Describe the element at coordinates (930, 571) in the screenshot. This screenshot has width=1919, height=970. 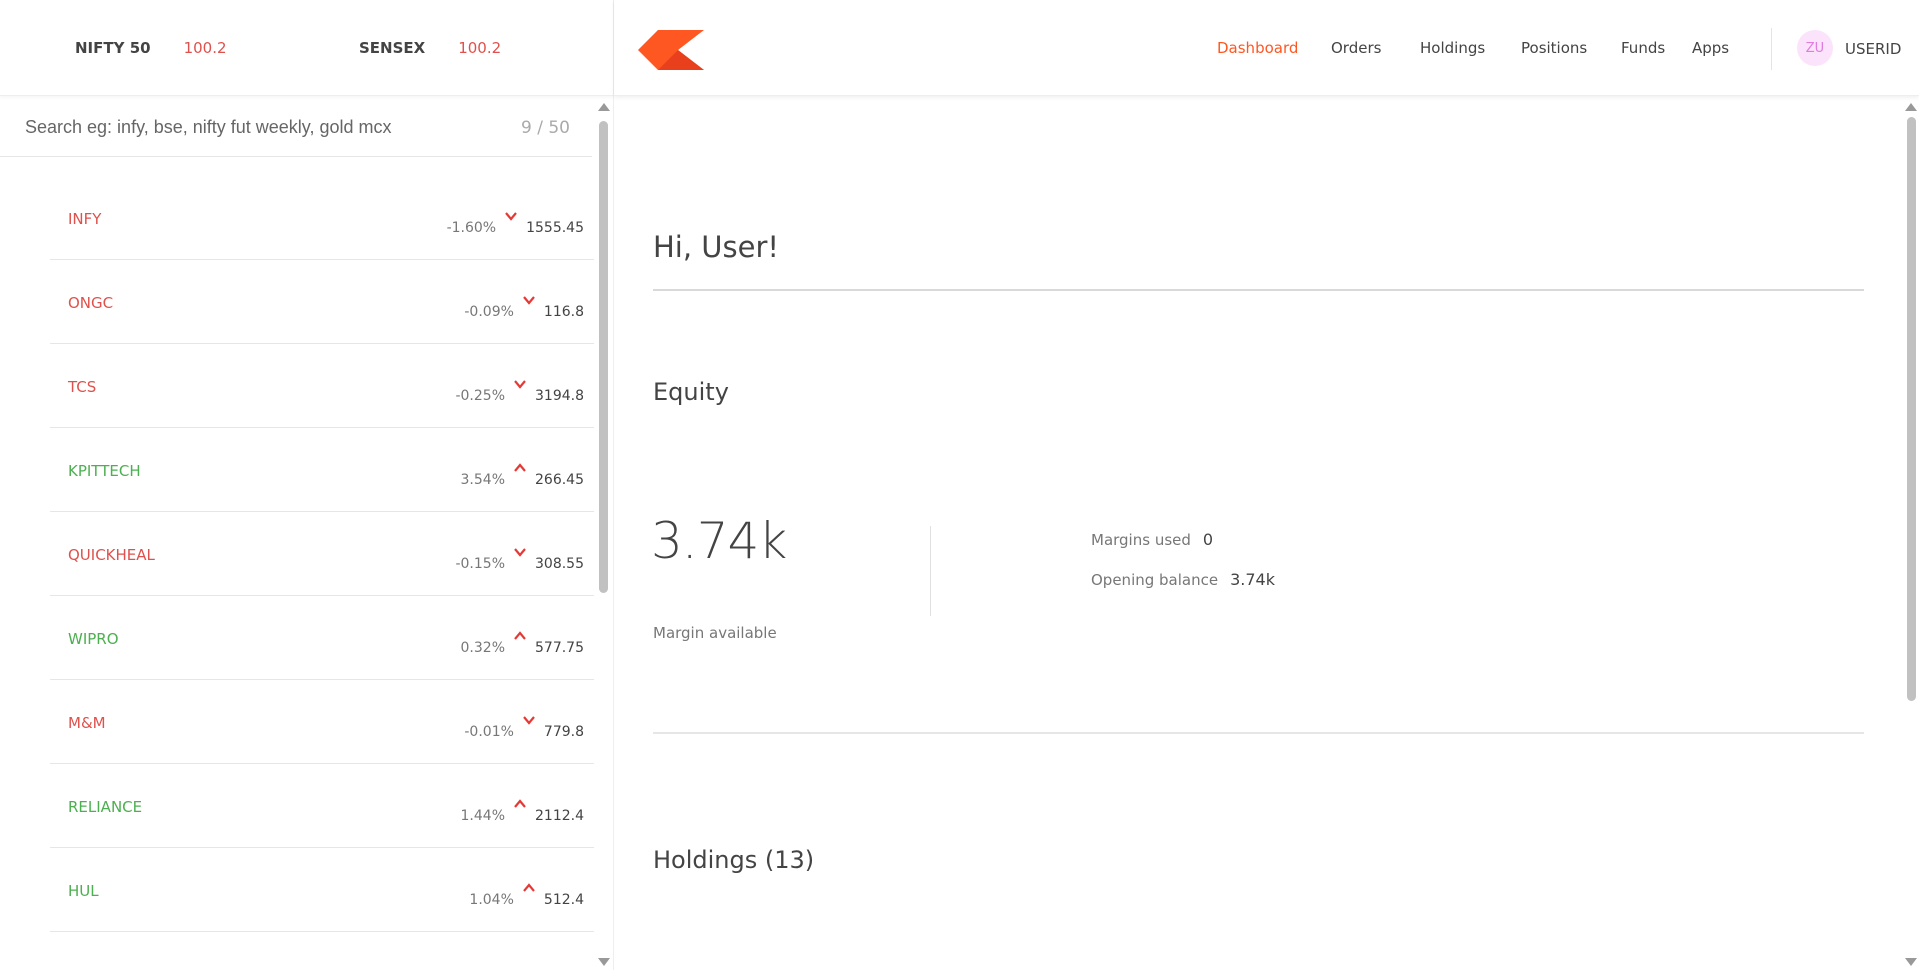
I see `equity-divider` at that location.